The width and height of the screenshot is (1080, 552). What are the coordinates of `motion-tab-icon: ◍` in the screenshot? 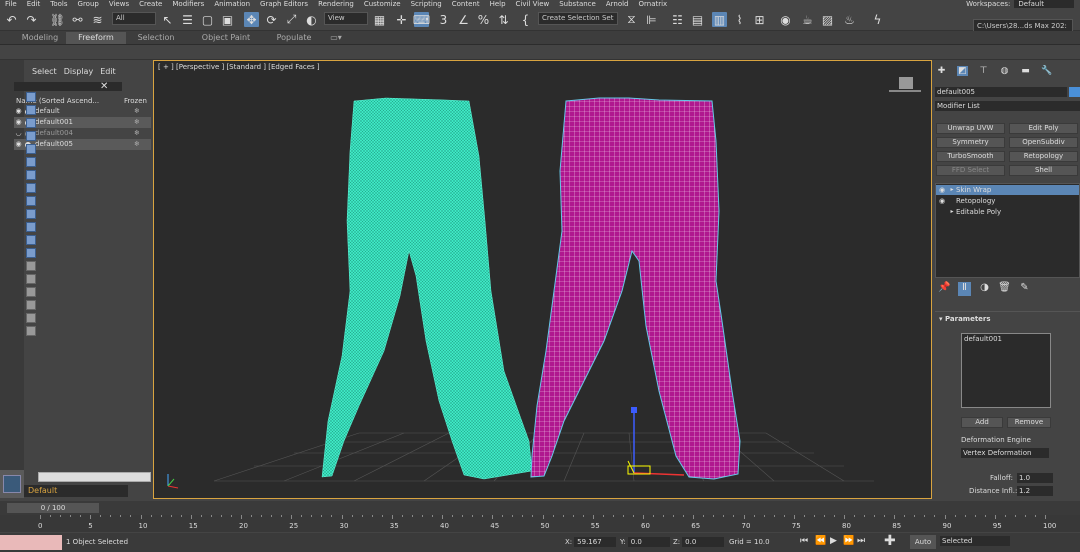 It's located at (1004, 71).